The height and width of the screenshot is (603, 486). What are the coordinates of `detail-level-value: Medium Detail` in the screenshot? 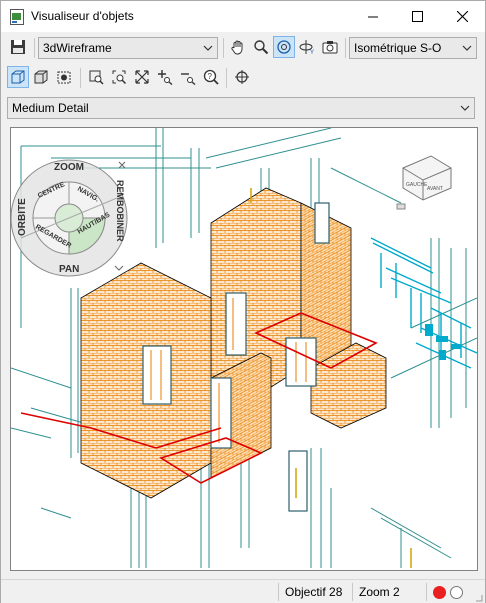 It's located at (50, 108).